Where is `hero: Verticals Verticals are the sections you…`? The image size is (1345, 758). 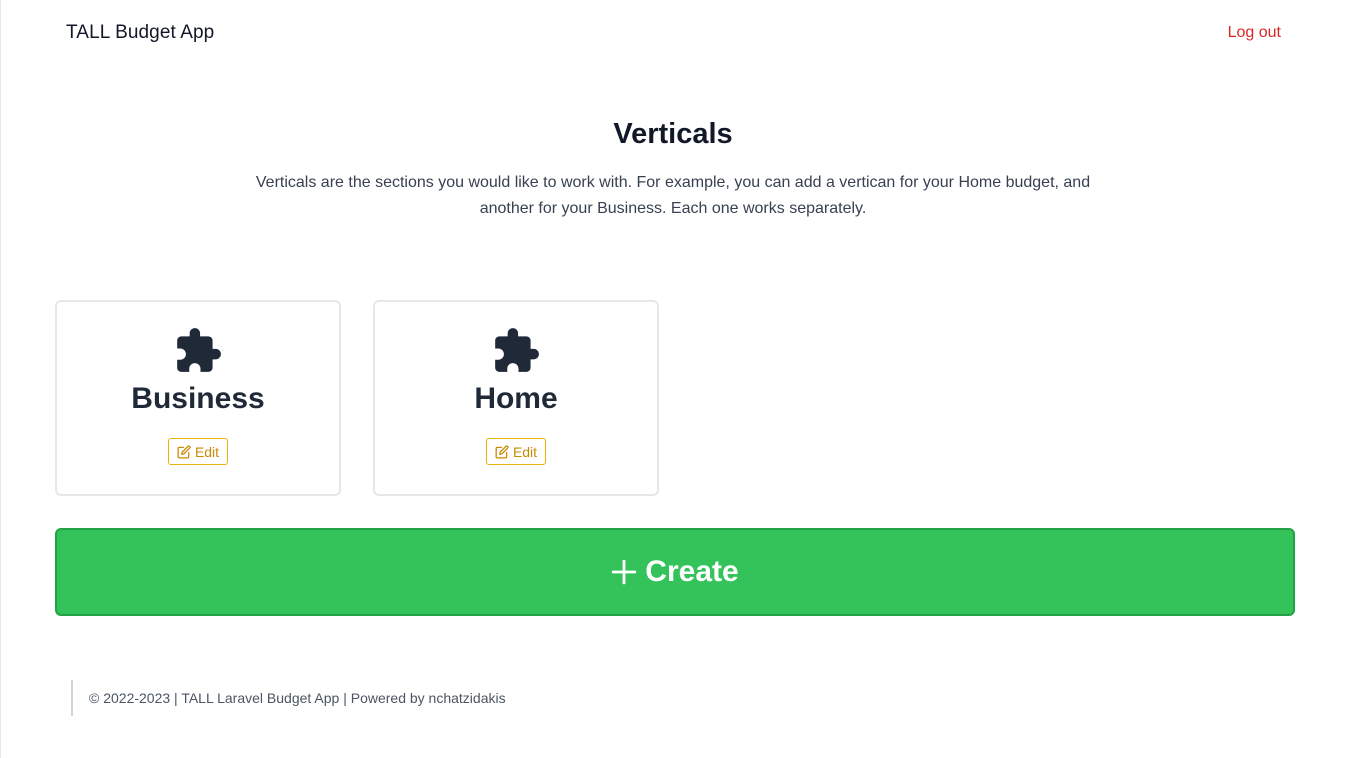
hero: Verticals Verticals are the sections you… is located at coordinates (673, 168).